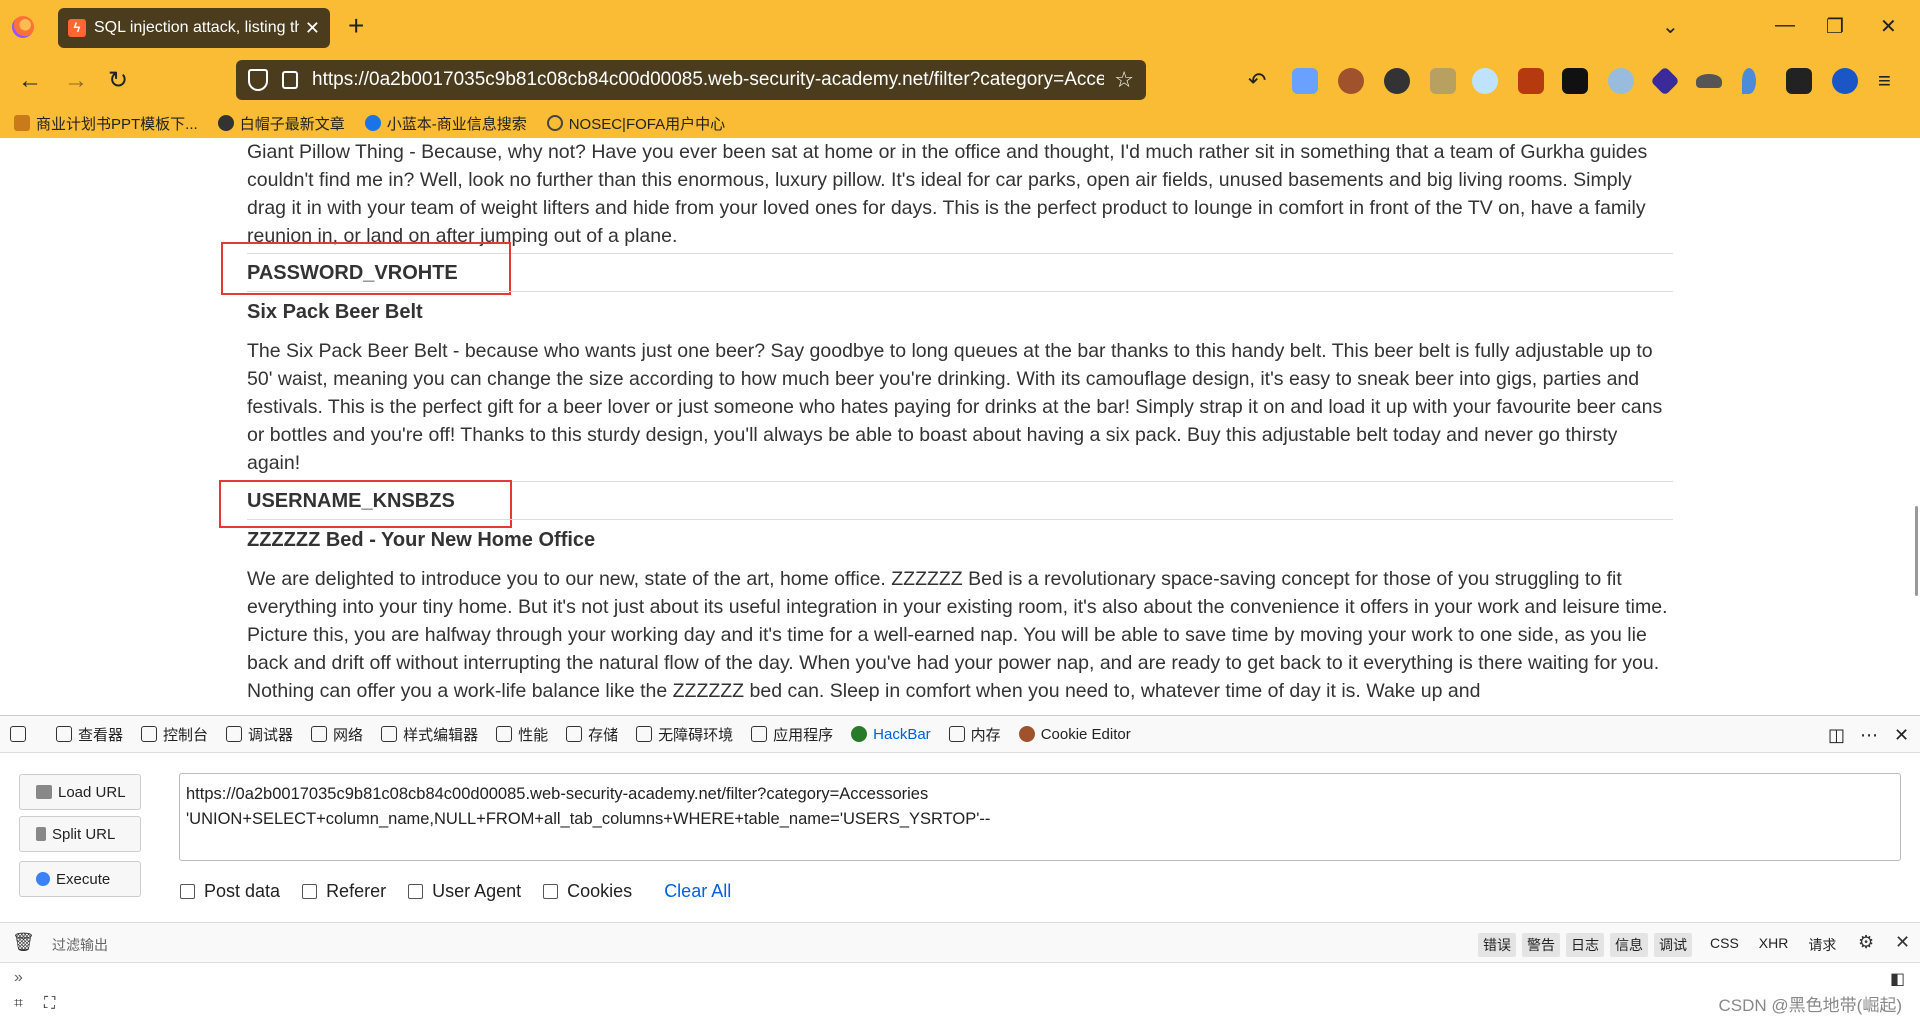  What do you see at coordinates (1665, 81) in the screenshot?
I see `extension-diamond-icon` at bounding box center [1665, 81].